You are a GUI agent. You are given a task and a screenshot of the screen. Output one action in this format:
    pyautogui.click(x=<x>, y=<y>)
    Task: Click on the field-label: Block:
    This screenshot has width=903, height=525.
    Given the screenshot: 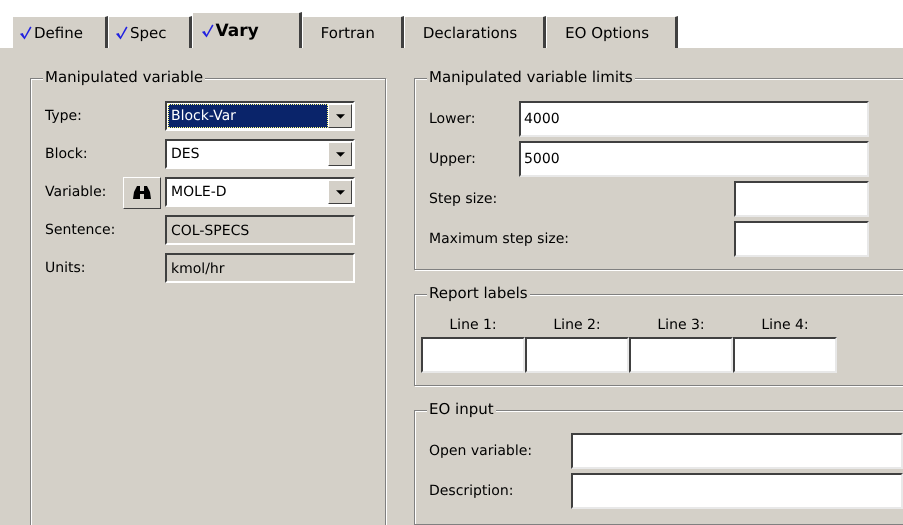 What is the action you would take?
    pyautogui.click(x=67, y=154)
    